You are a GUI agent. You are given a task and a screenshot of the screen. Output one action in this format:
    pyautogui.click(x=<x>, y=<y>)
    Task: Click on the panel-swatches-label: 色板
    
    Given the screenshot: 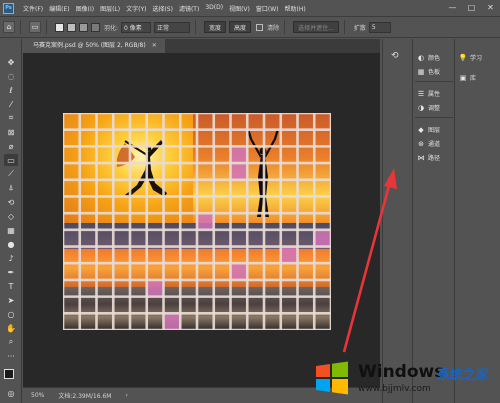 What is the action you would take?
    pyautogui.click(x=434, y=72)
    